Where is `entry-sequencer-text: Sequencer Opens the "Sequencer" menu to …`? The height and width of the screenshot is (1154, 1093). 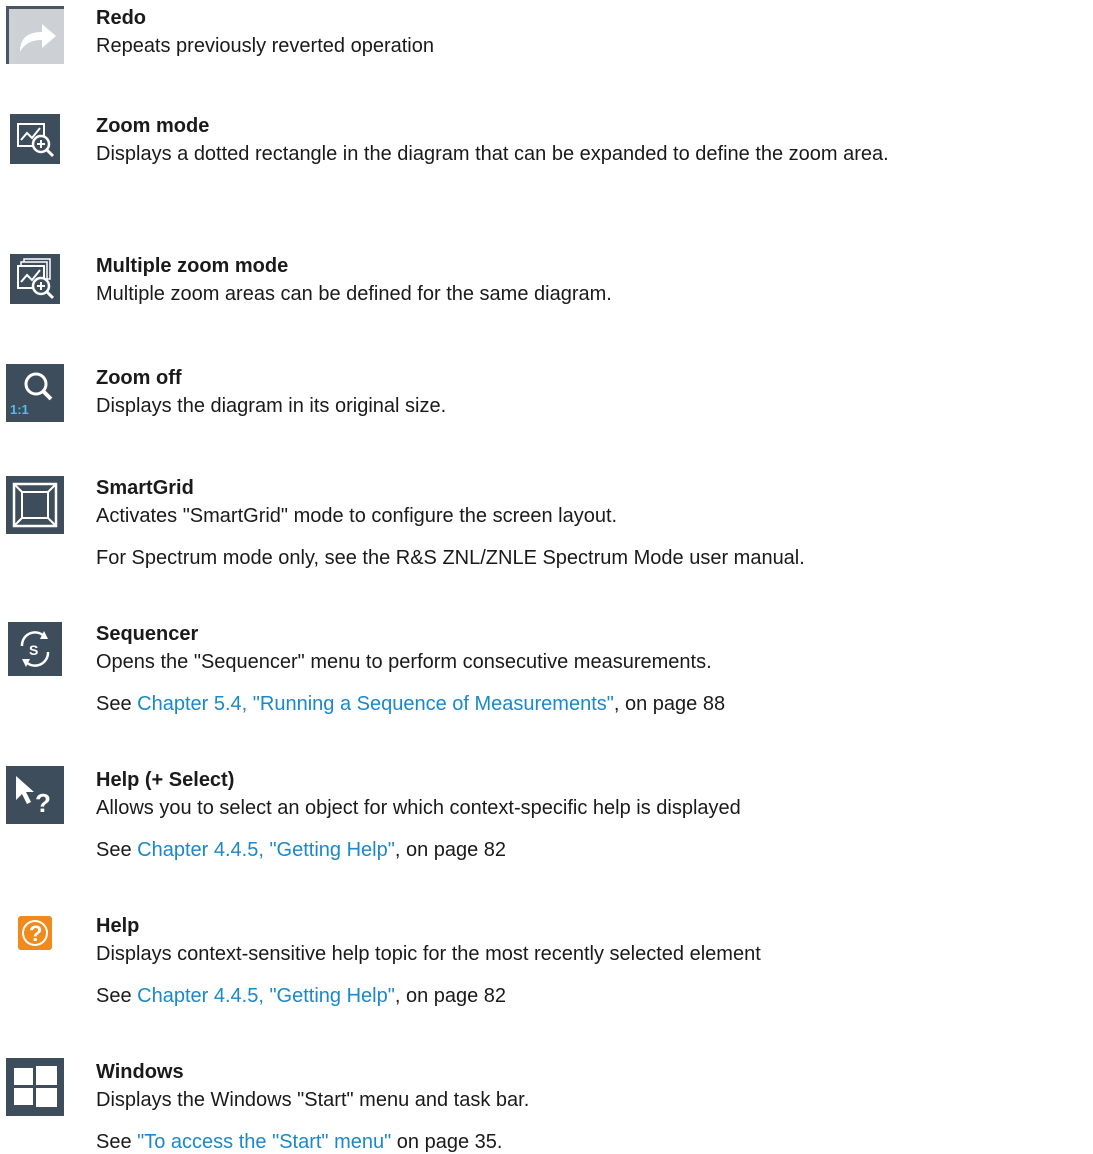
entry-sequencer-text: Sequencer Opens the "Sequencer" menu to … is located at coordinates (589, 669).